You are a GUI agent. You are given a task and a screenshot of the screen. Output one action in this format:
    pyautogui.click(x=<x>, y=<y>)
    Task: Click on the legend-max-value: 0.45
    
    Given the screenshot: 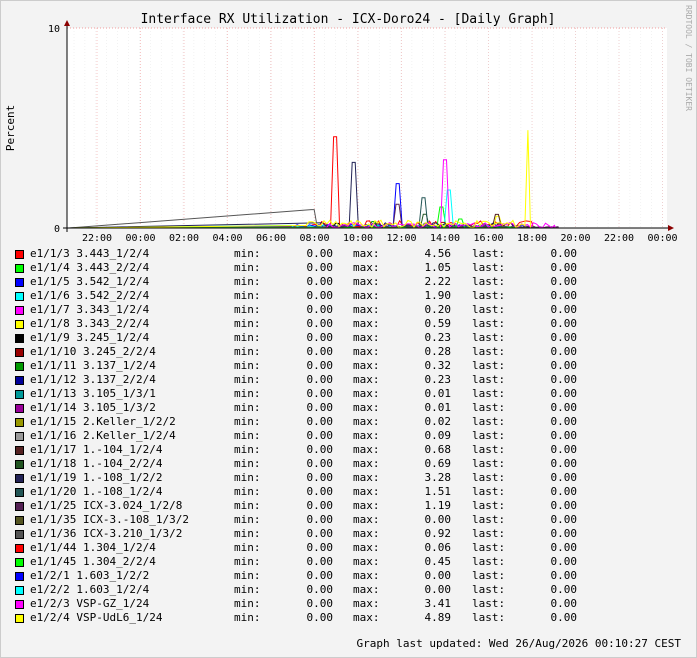 What is the action you would take?
    pyautogui.click(x=438, y=561)
    